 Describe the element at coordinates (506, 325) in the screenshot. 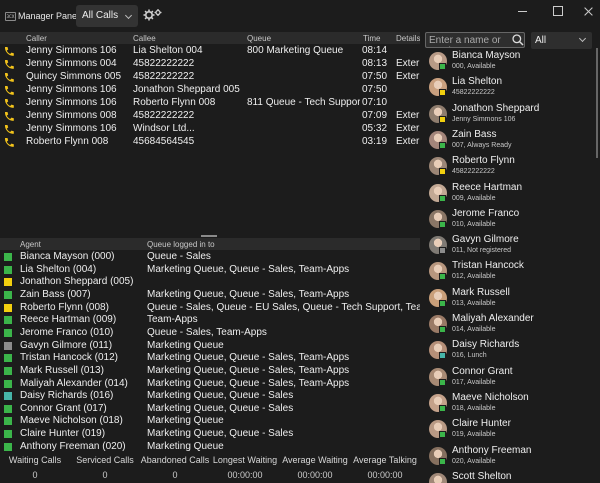

I see `contact-list-item: Maliyah Alexander 014, Available` at that location.